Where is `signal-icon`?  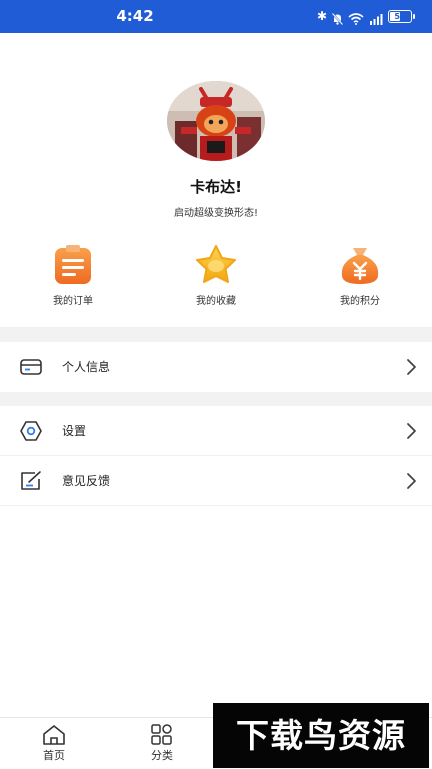
signal-icon is located at coordinates (376, 17).